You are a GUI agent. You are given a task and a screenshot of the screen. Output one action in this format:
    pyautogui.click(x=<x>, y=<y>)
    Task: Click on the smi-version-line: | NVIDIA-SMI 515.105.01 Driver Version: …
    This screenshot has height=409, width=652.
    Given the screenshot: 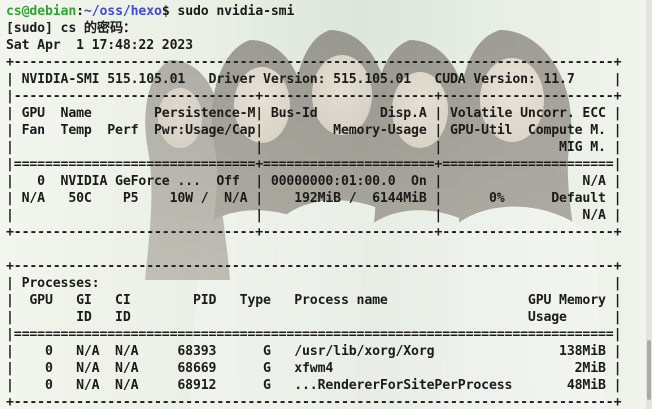 What is the action you would take?
    pyautogui.click(x=314, y=79)
    